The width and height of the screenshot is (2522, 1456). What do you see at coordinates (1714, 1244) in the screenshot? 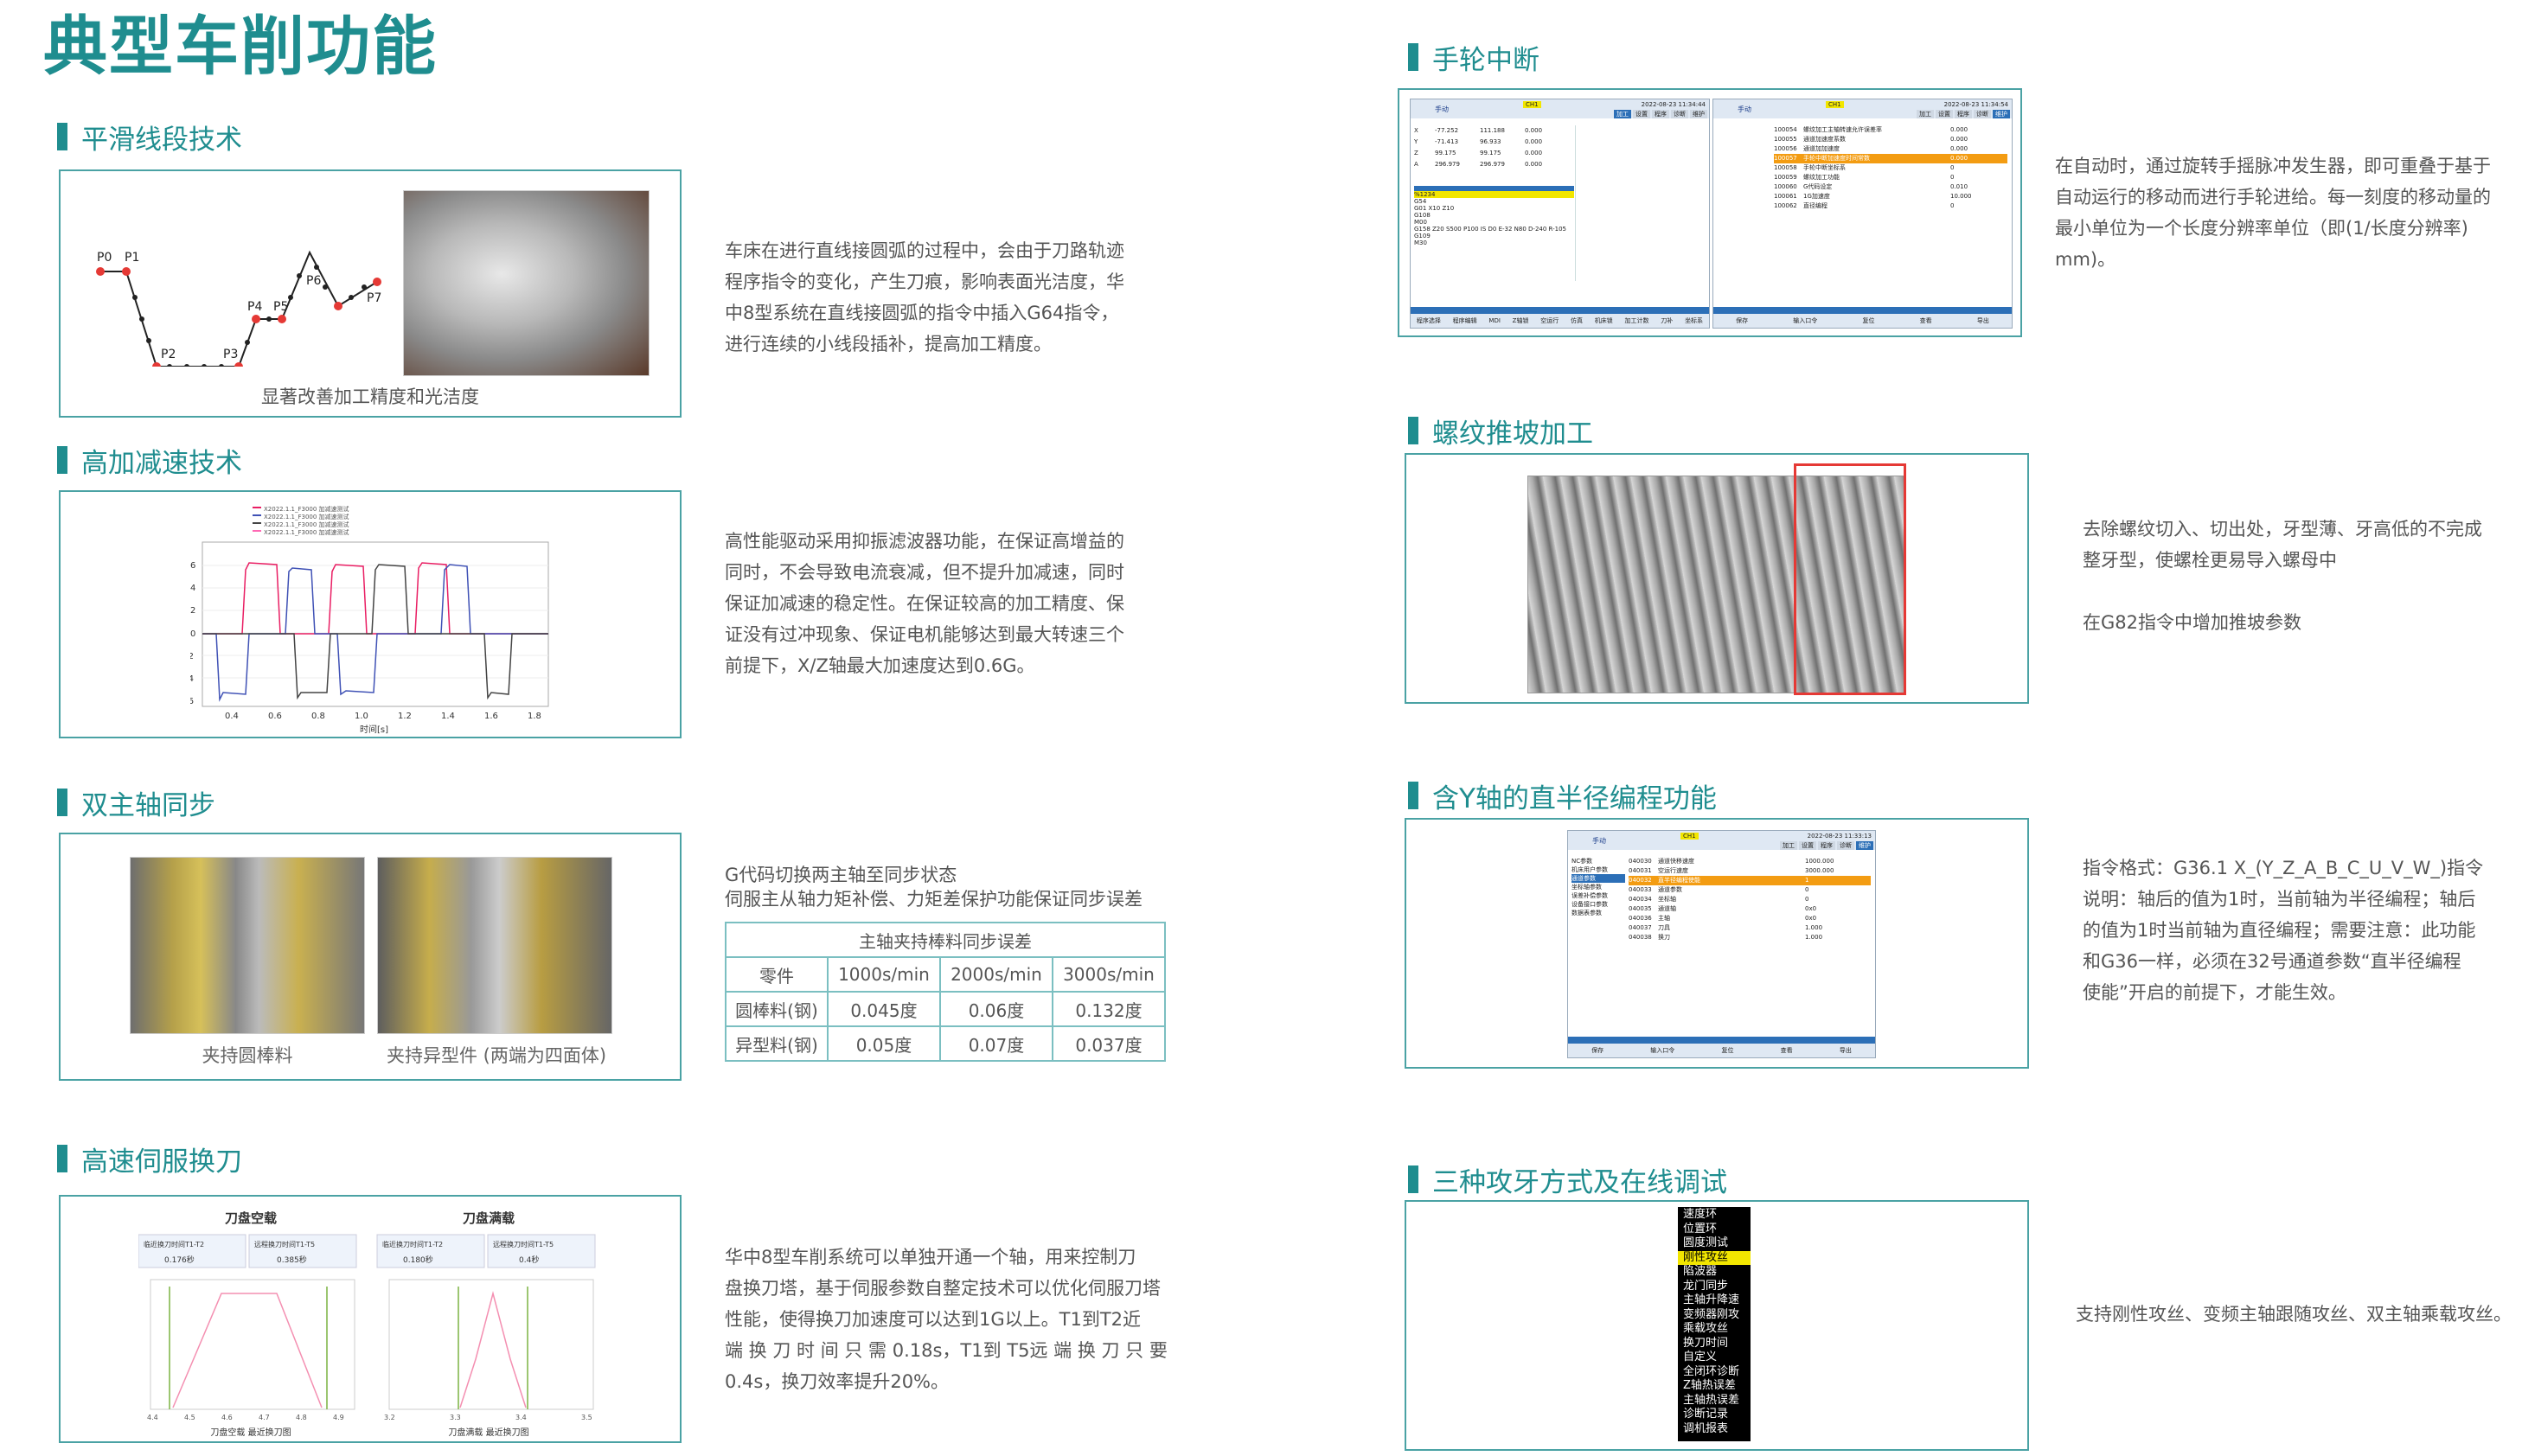
I see `menu-item: 圆度测试` at bounding box center [1714, 1244].